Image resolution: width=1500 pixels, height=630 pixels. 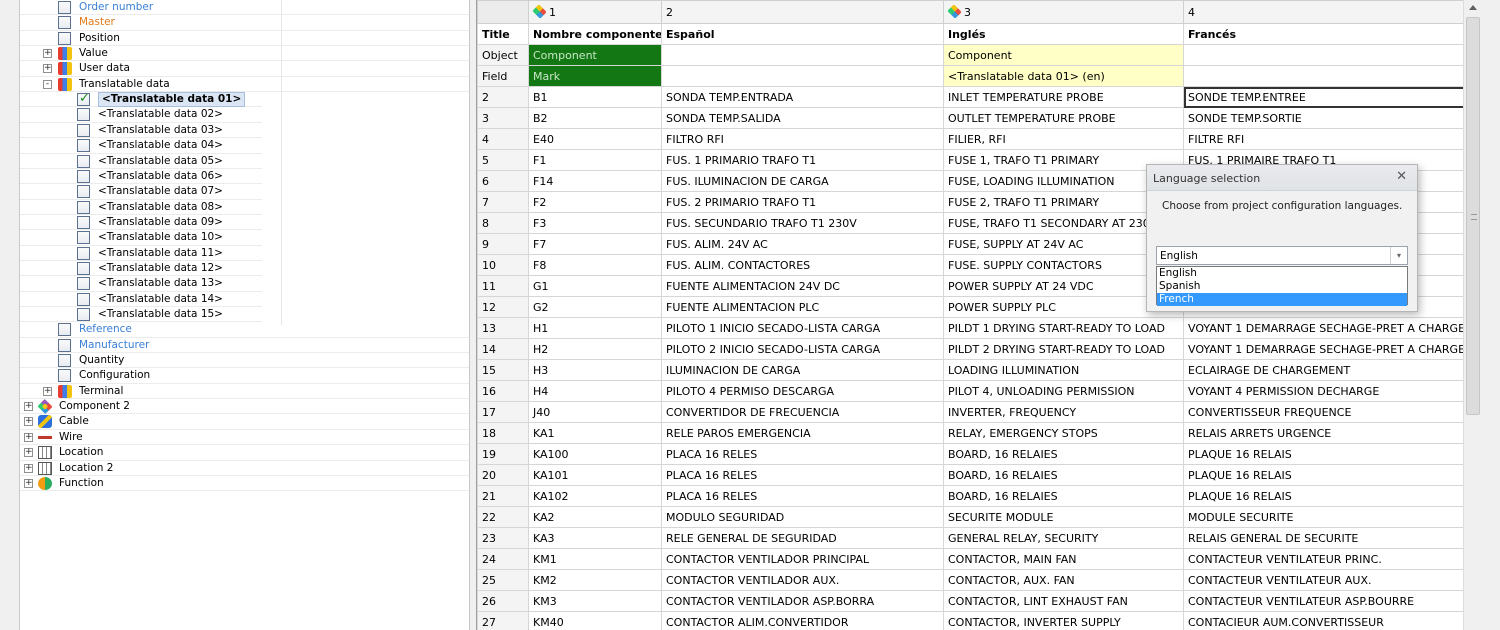 What do you see at coordinates (595, 118) in the screenshot?
I see `mark-cell: B2` at bounding box center [595, 118].